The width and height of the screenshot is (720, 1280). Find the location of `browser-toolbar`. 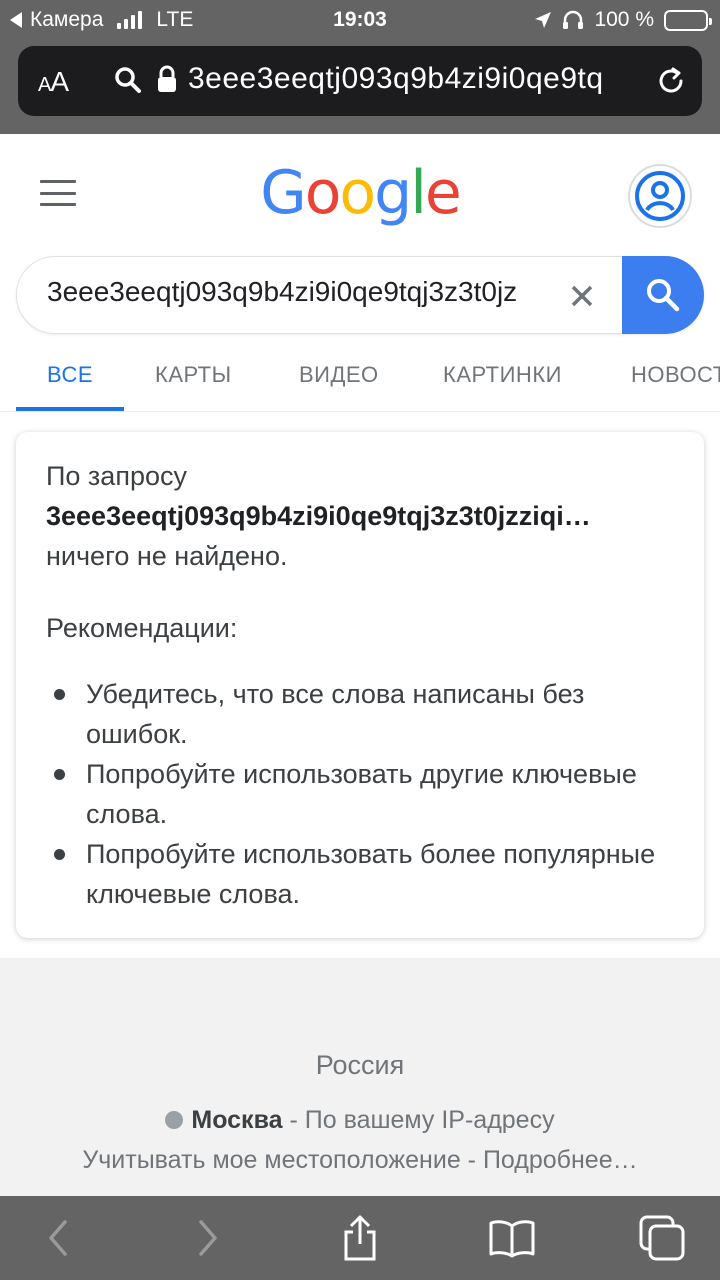

browser-toolbar is located at coordinates (360, 1238).